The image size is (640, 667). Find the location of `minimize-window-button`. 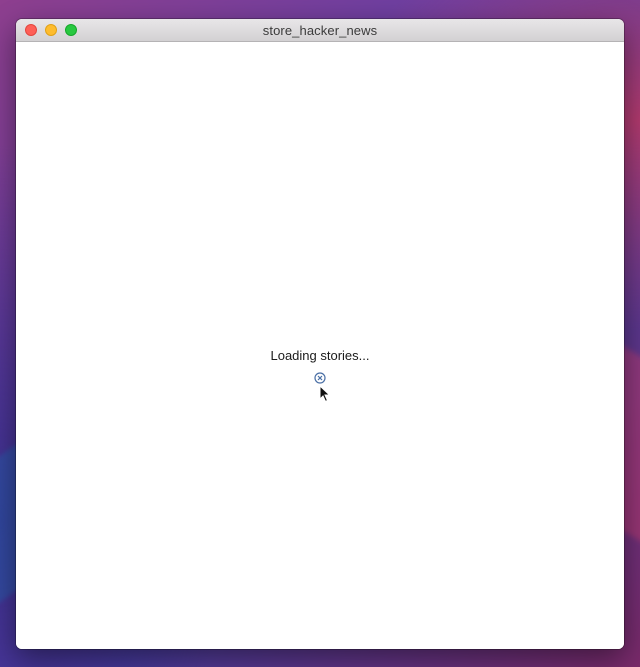

minimize-window-button is located at coordinates (51, 30).